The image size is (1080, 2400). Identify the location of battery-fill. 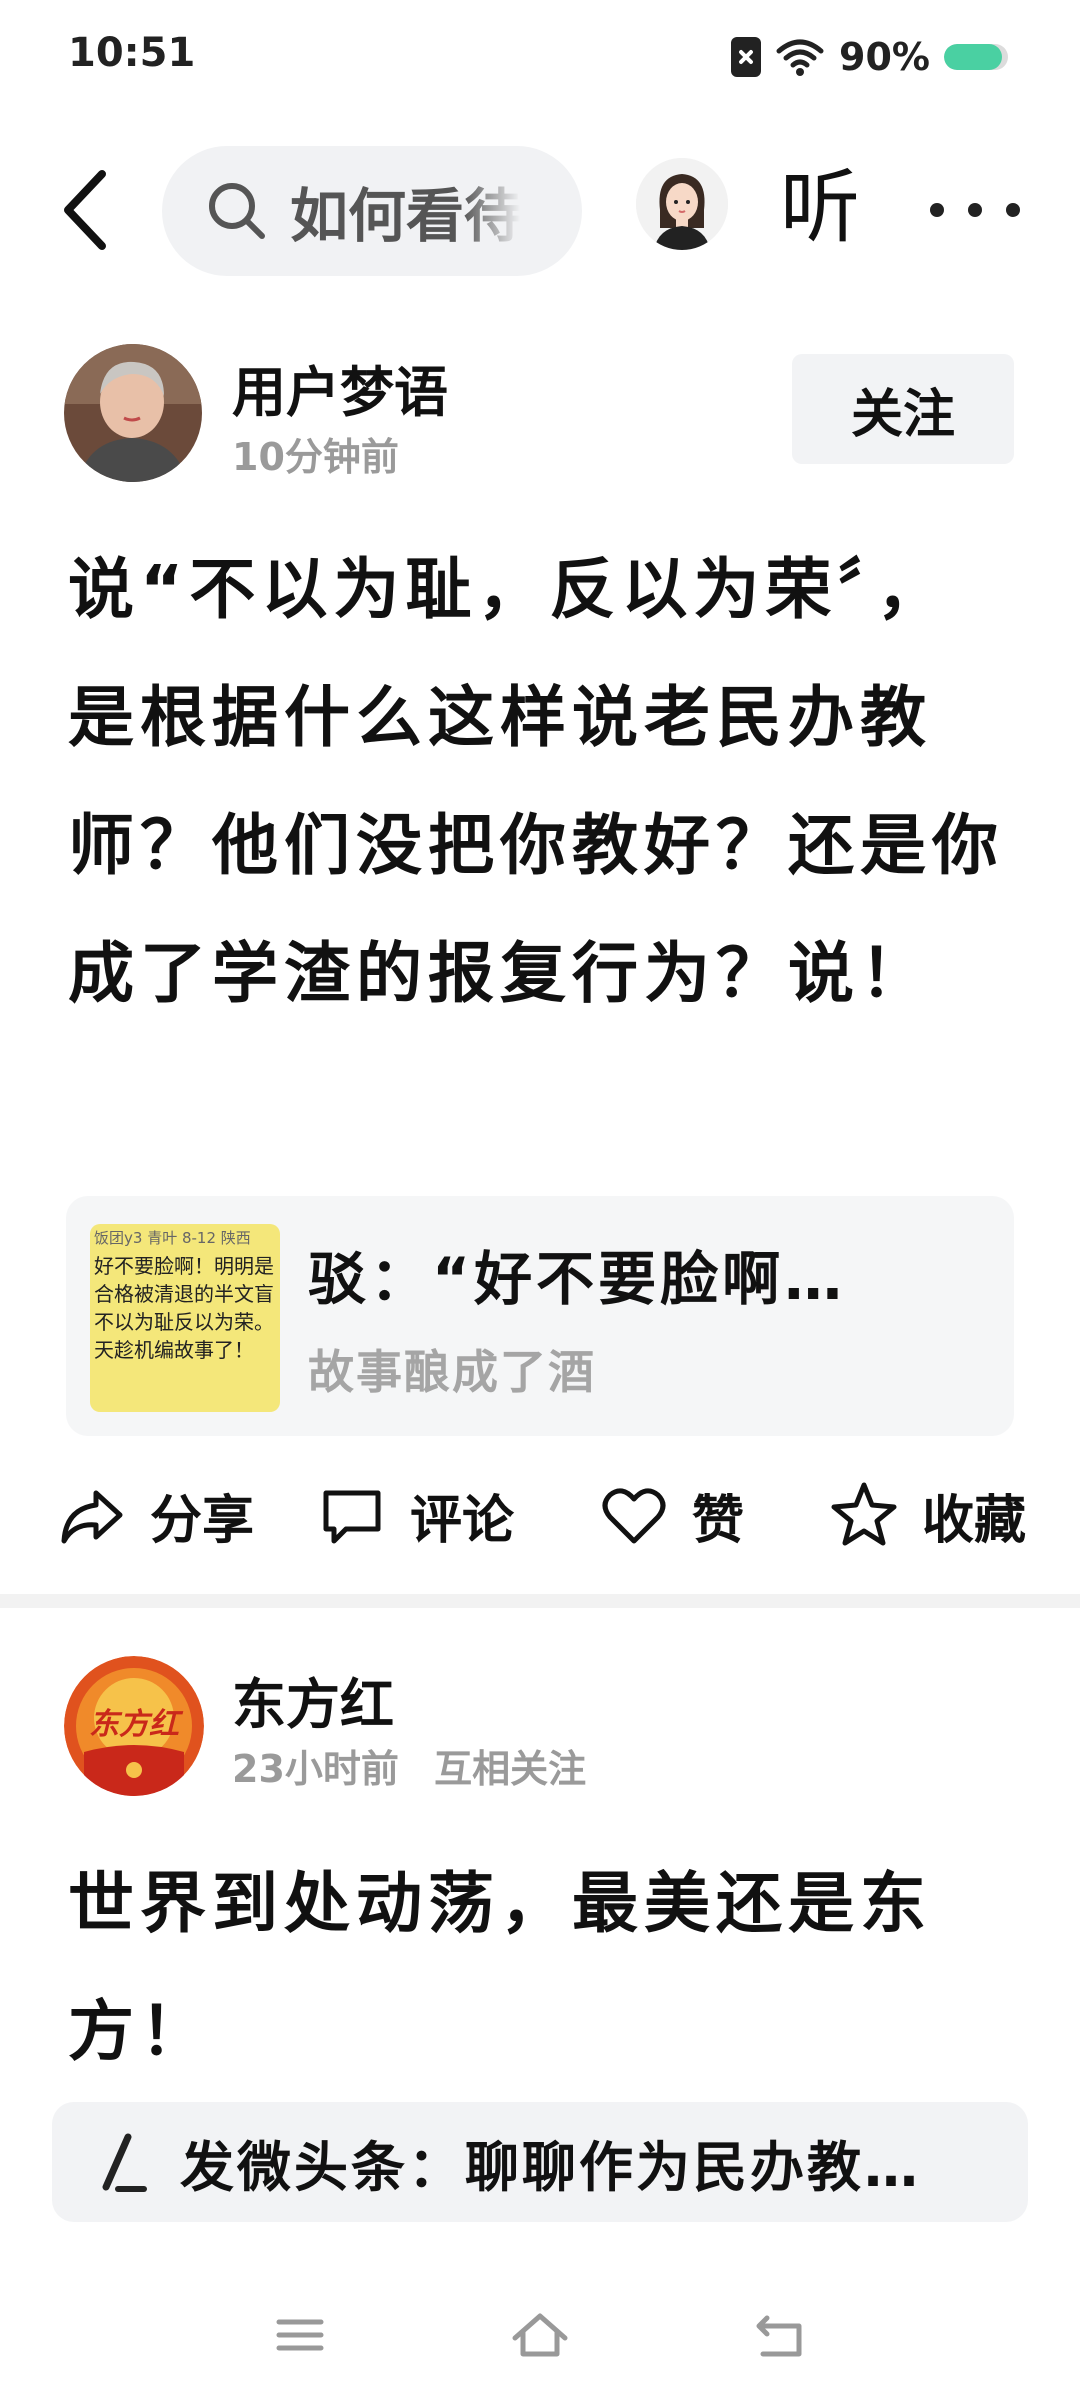
(973, 57).